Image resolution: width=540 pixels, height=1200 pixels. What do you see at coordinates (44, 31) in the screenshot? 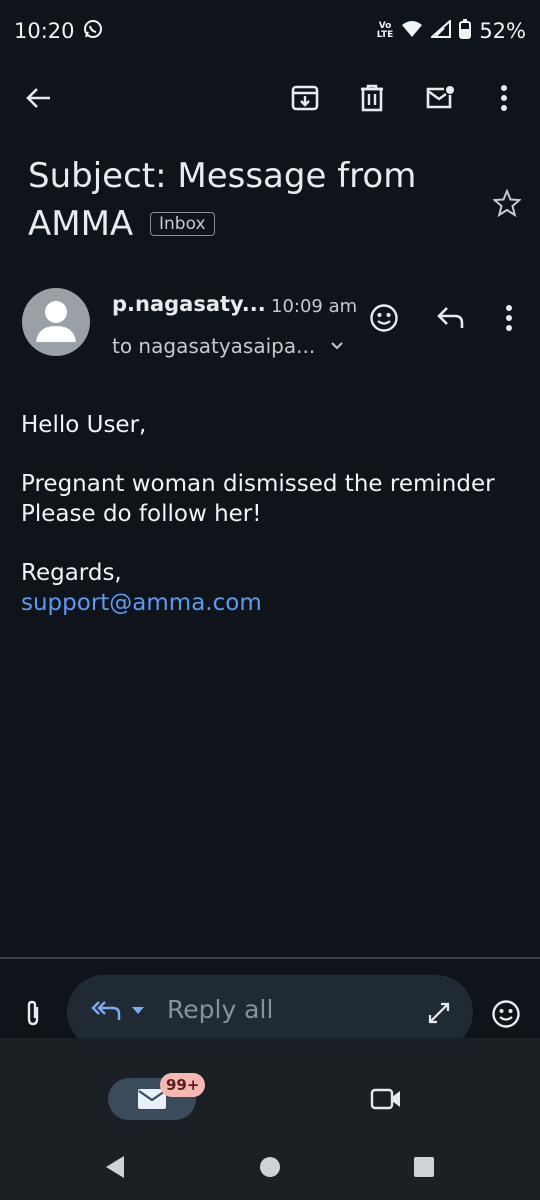
I see `status-time: 10:20` at bounding box center [44, 31].